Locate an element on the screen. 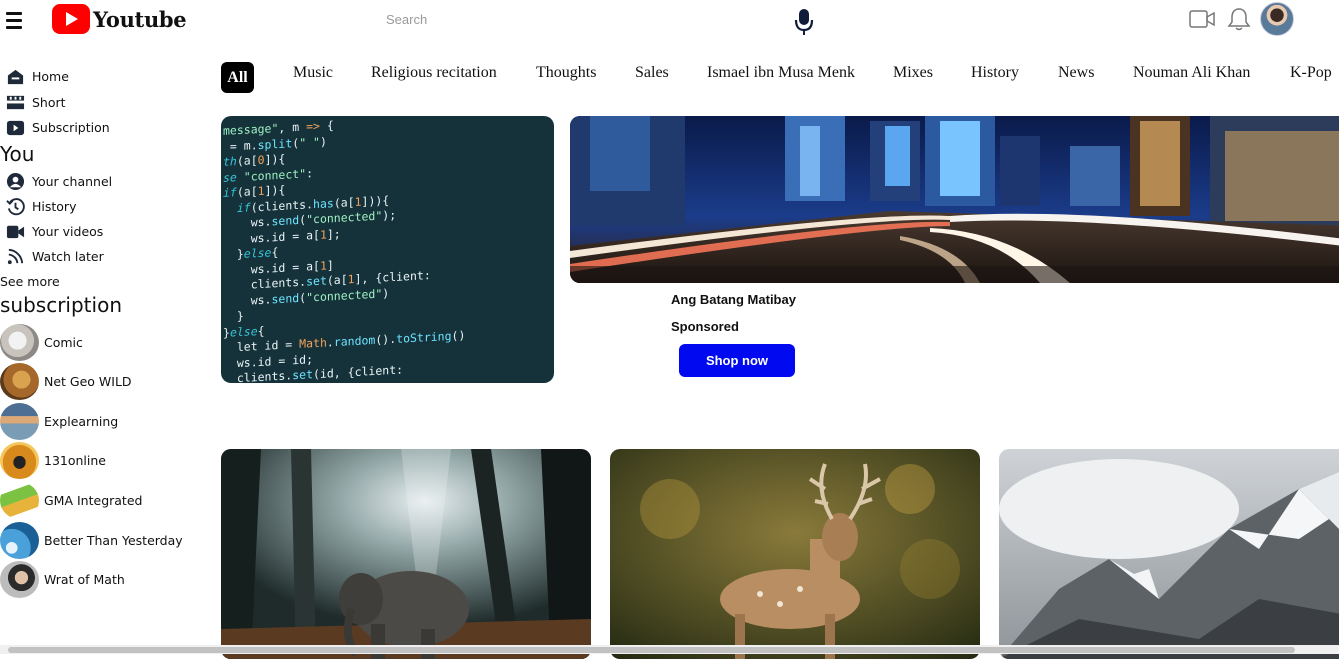  account-avatar is located at coordinates (1277, 19).